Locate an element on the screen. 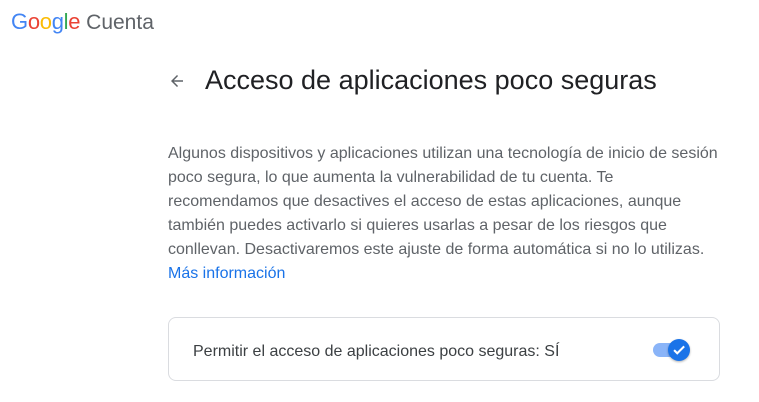  page-title: Acceso de aplicaciones poco seguras is located at coordinates (431, 80).